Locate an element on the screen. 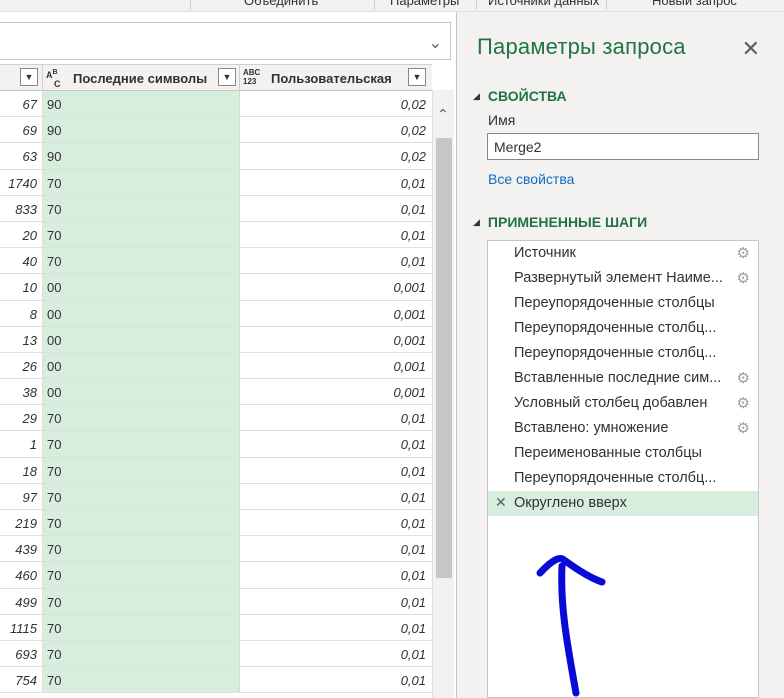 Image resolution: width=784 pixels, height=698 pixels. applied-step: Условный столбец добавлен ⚙ is located at coordinates (623, 403).